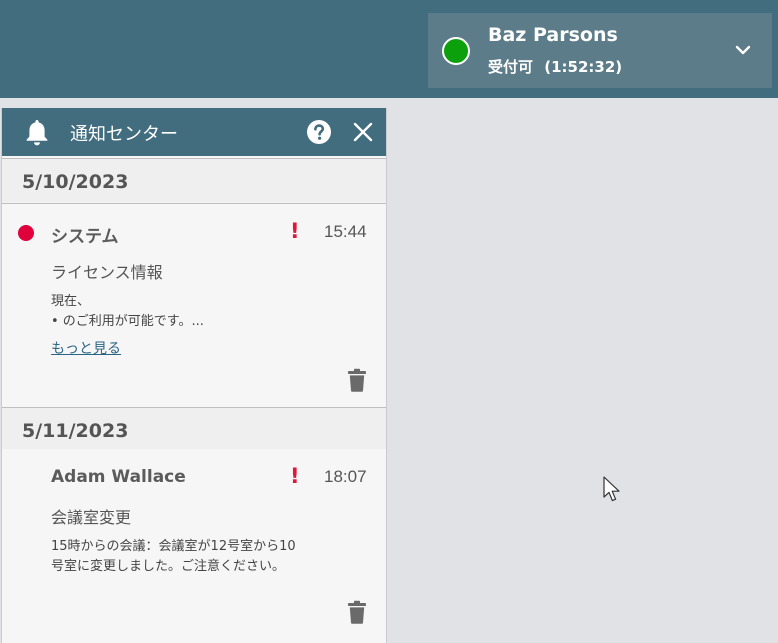  What do you see at coordinates (91, 517) in the screenshot?
I see `notification-subject: 会議室変更` at bounding box center [91, 517].